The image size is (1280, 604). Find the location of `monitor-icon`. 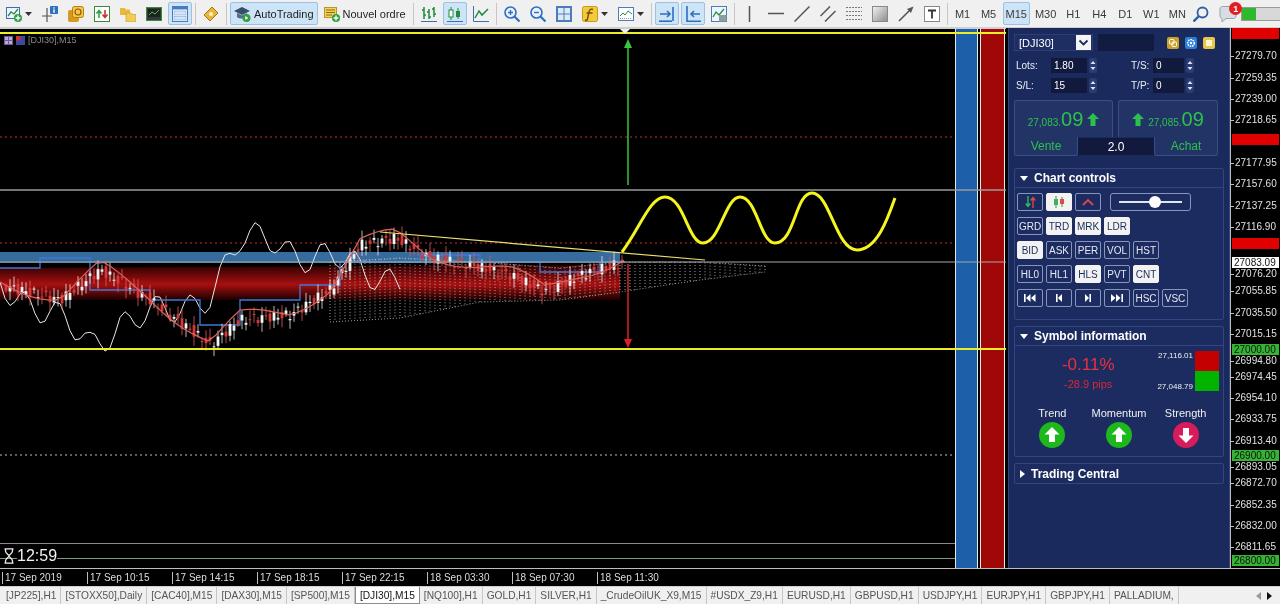

monitor-icon is located at coordinates (154, 13).